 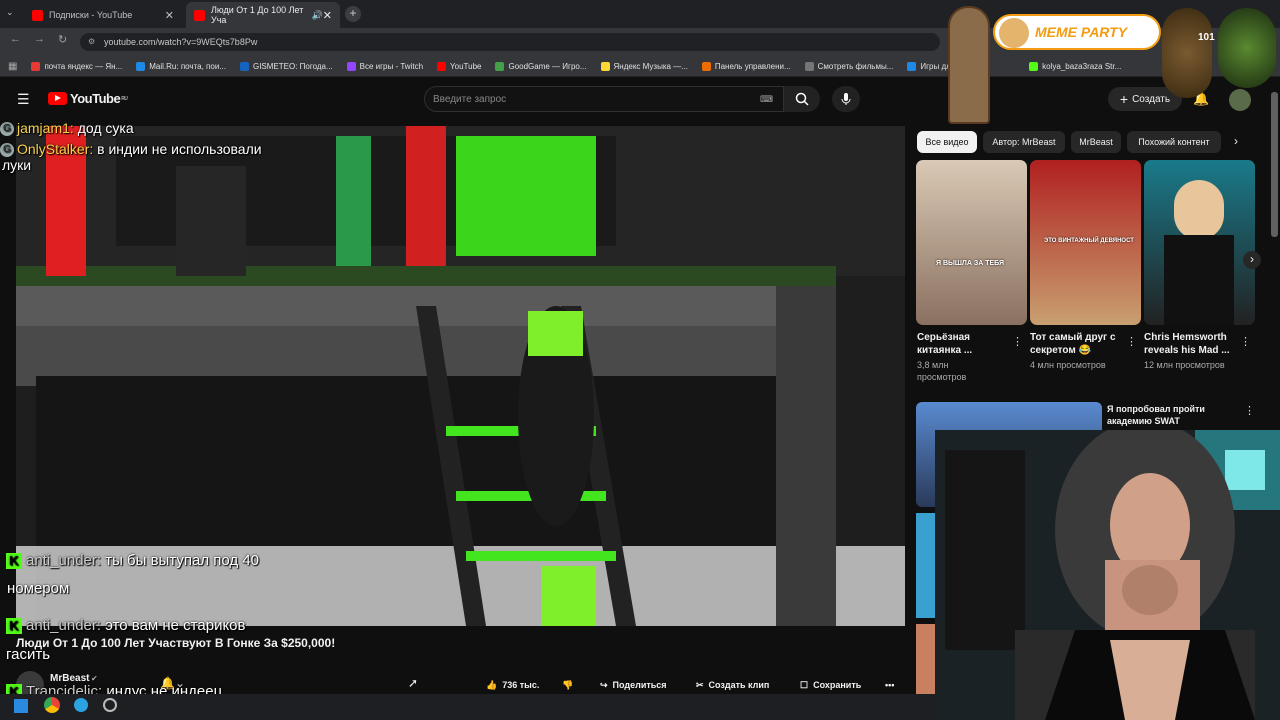 What do you see at coordinates (45, 128) in the screenshot?
I see `chat-username: jamjam1:` at bounding box center [45, 128].